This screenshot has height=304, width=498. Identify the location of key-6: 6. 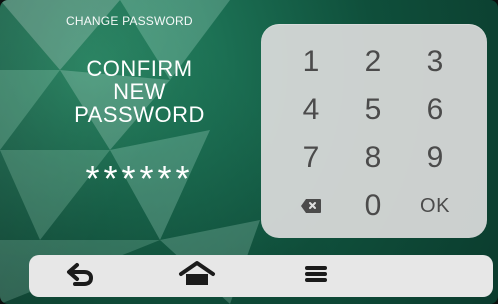
(435, 110).